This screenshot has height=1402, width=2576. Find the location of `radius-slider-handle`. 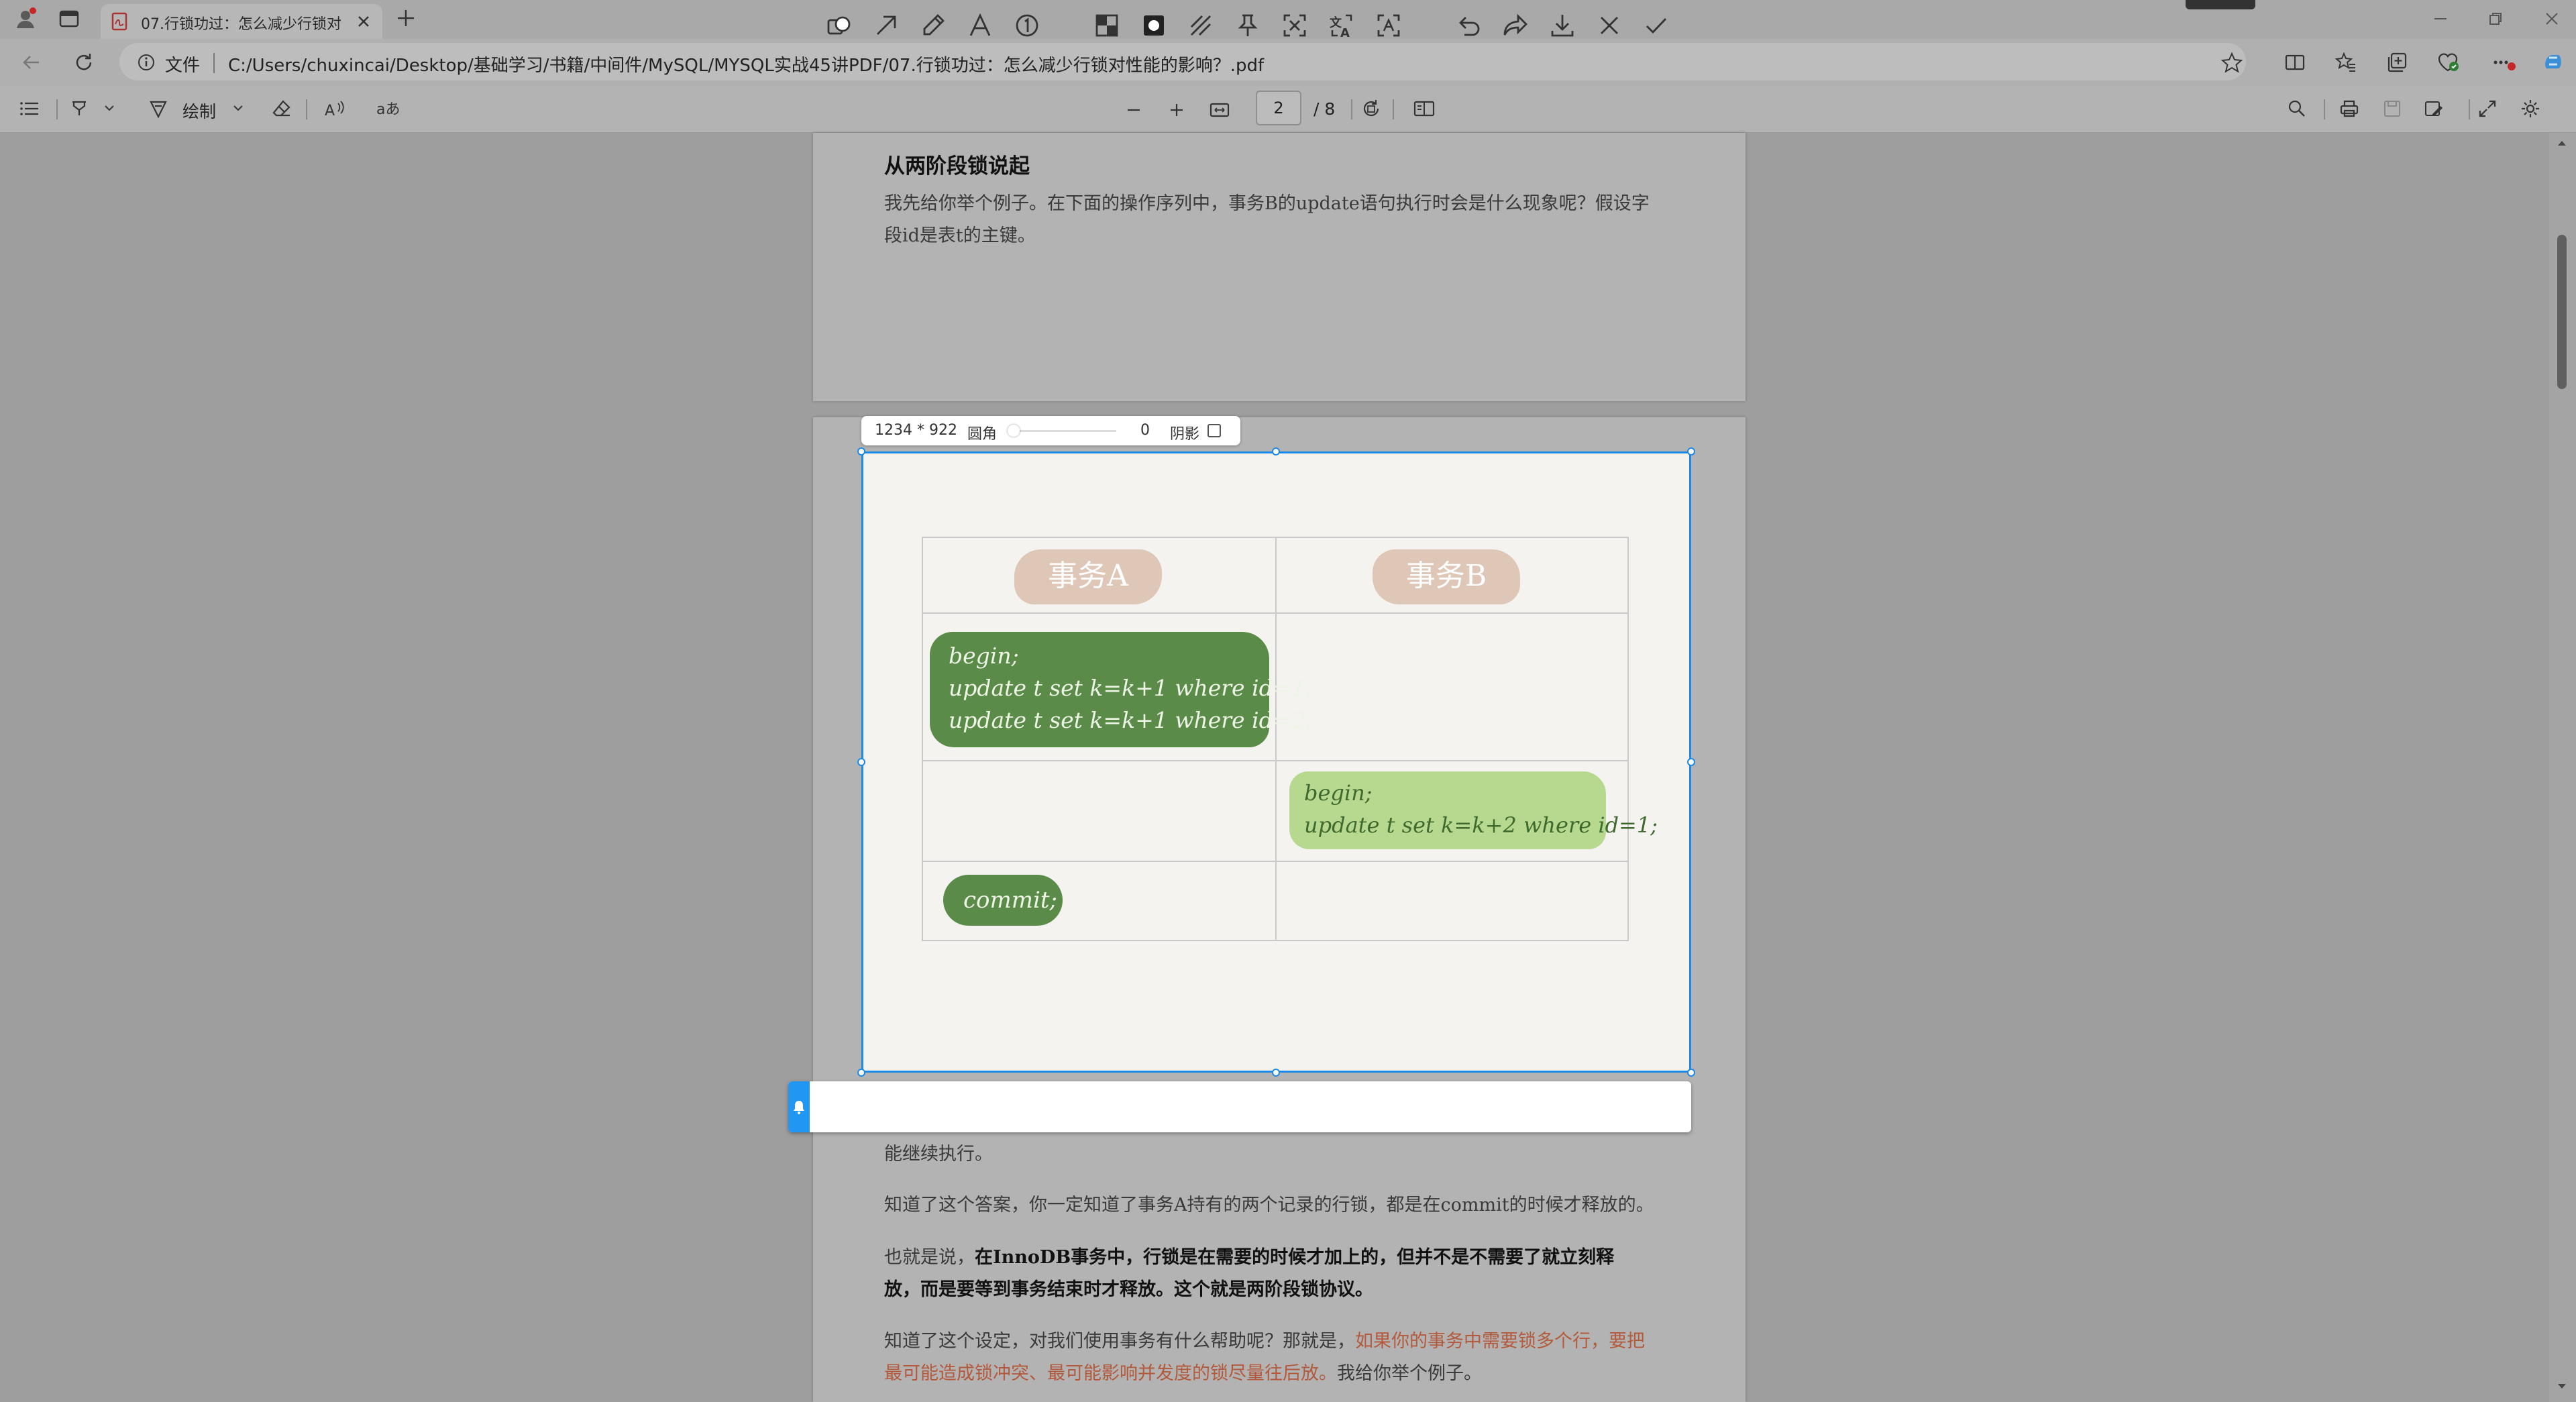

radius-slider-handle is located at coordinates (1014, 431).